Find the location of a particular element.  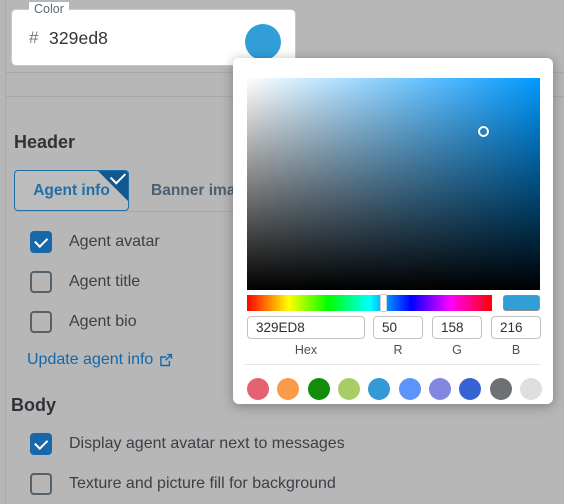

blue-input: 216 is located at coordinates (516, 327).